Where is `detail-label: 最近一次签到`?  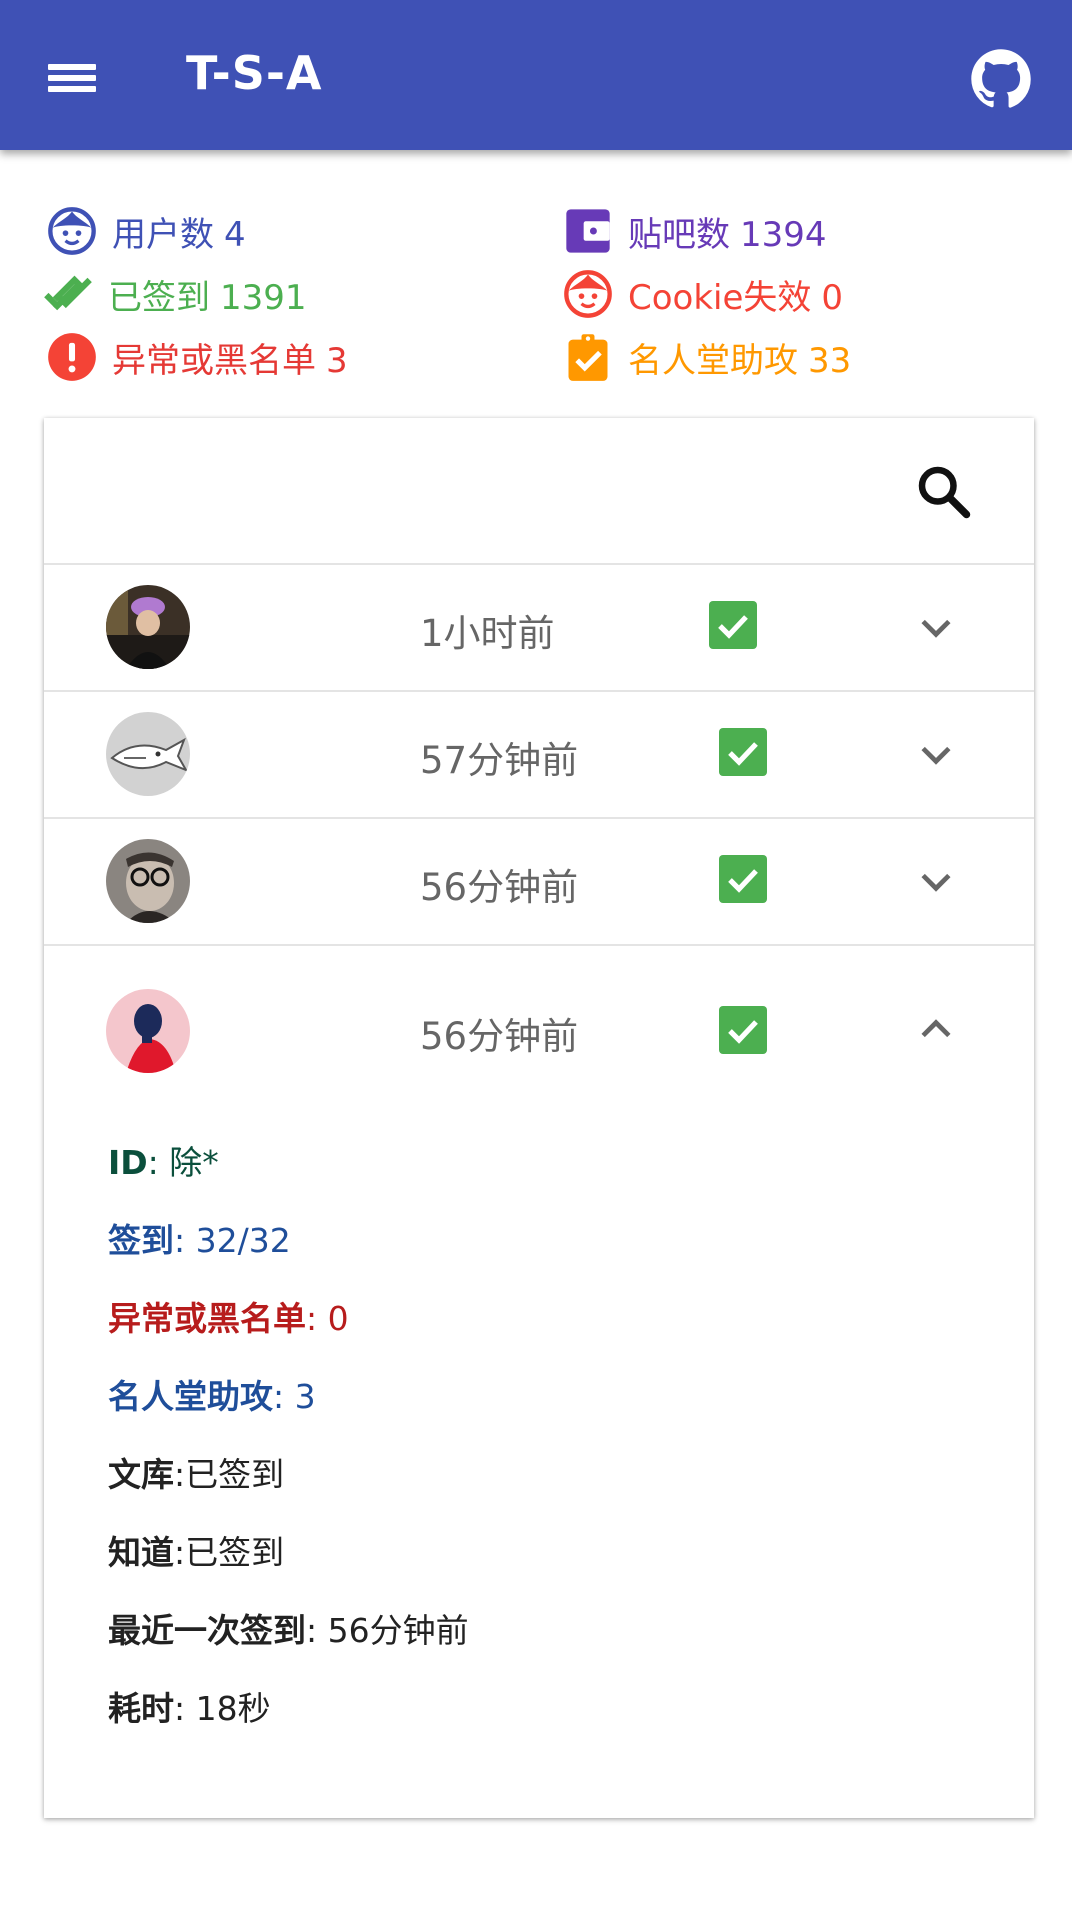
detail-label: 最近一次签到 is located at coordinates (207, 1630).